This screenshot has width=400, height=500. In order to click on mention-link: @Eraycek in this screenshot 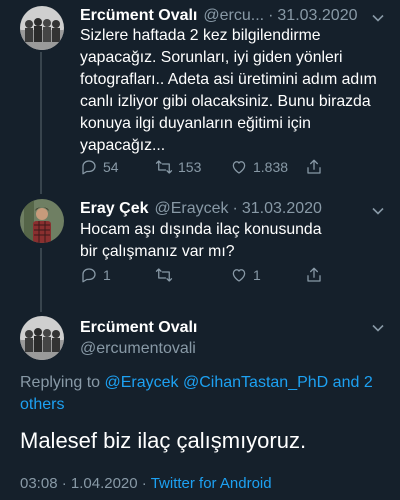, I will do `click(142, 382)`.